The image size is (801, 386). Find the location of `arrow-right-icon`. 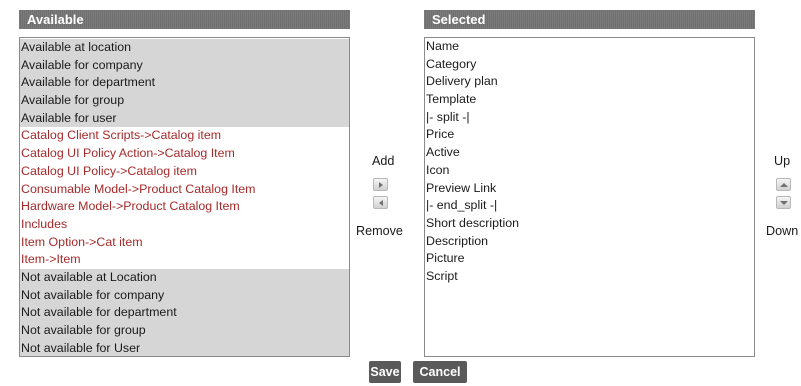

arrow-right-icon is located at coordinates (380, 184).